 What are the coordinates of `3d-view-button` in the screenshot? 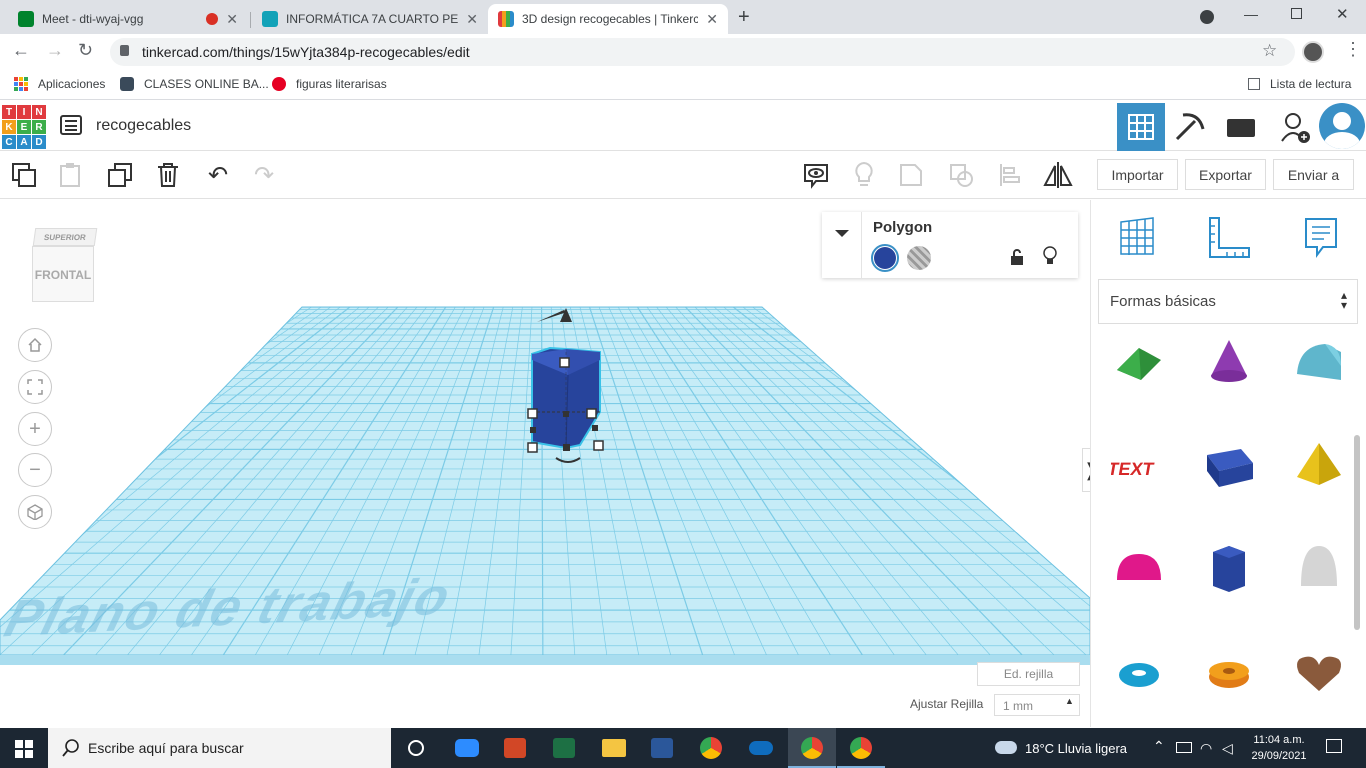 It's located at (1141, 127).